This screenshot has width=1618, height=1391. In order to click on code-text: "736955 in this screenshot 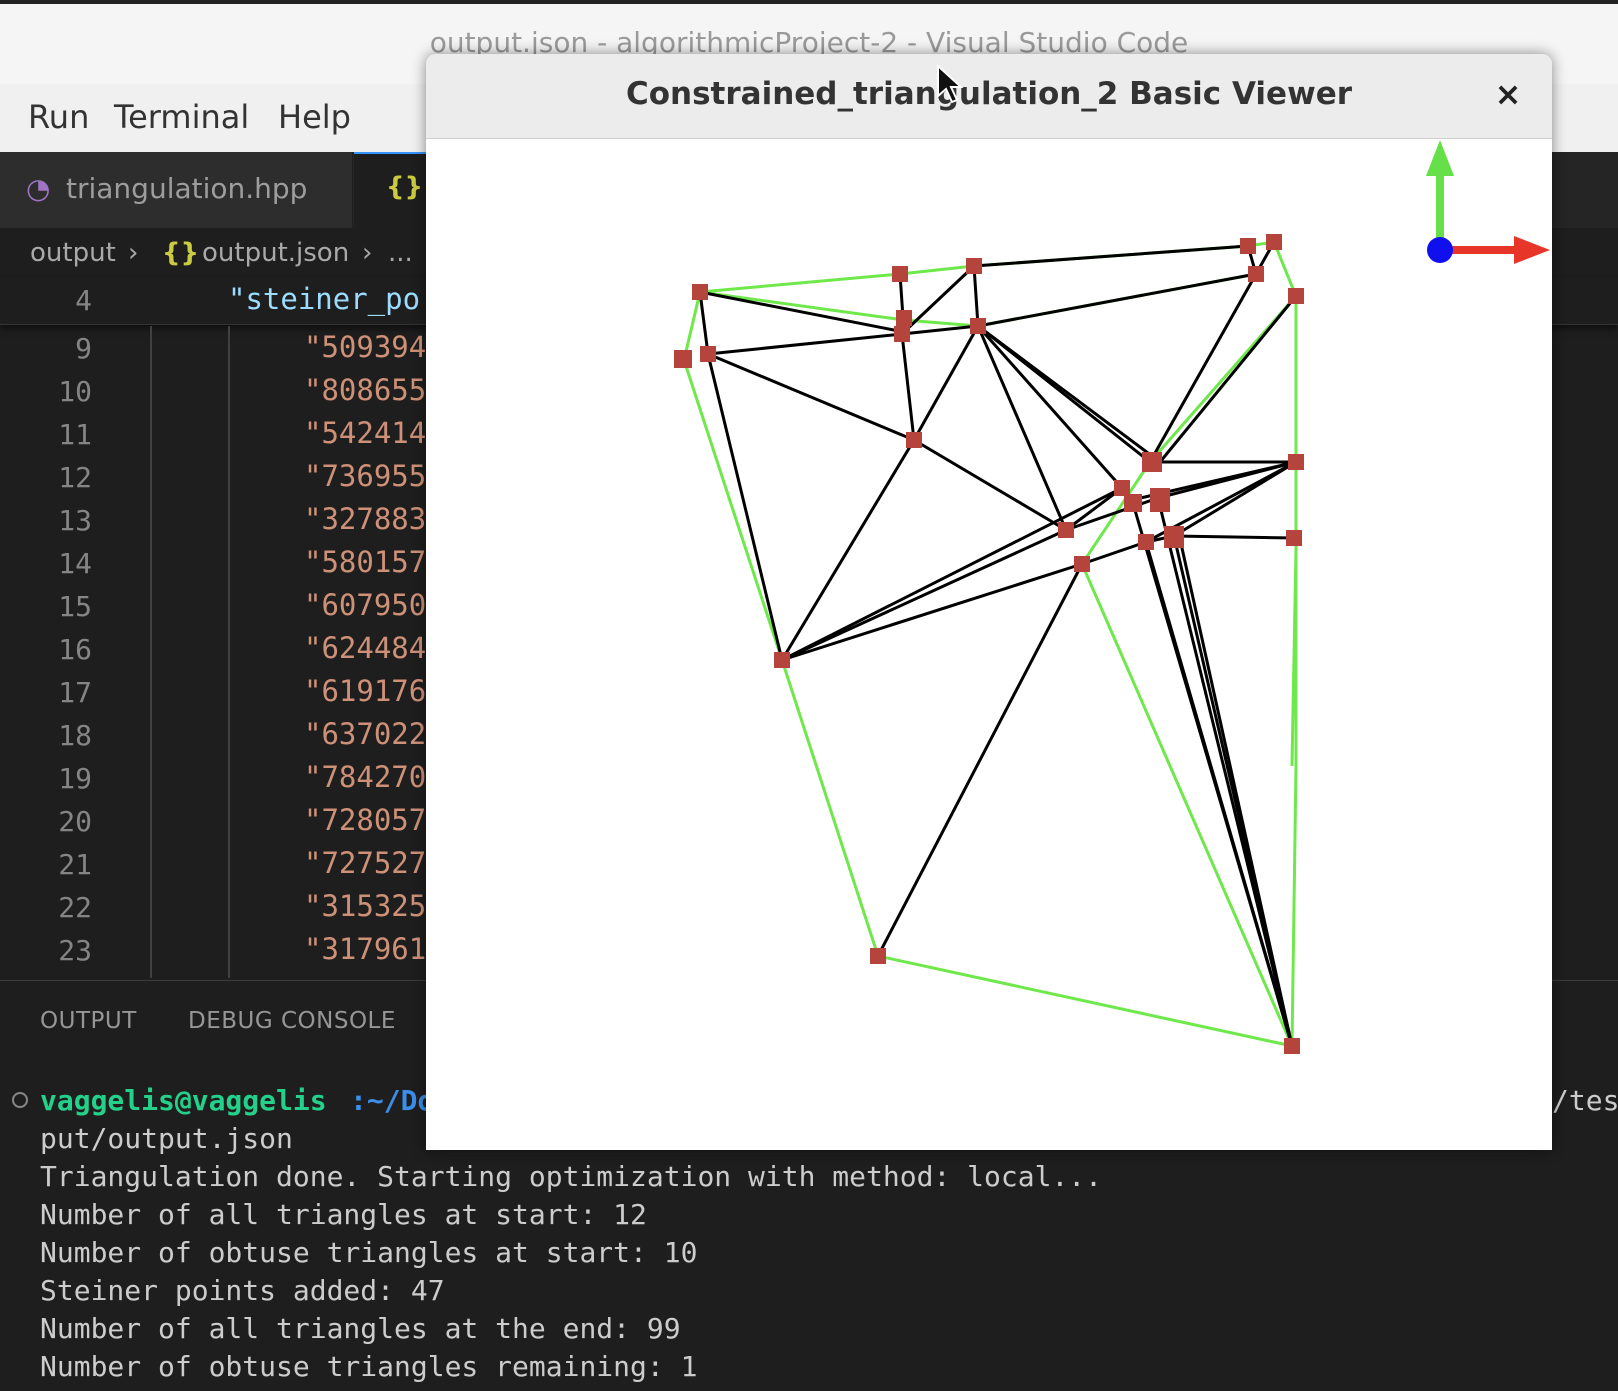, I will do `click(365, 476)`.